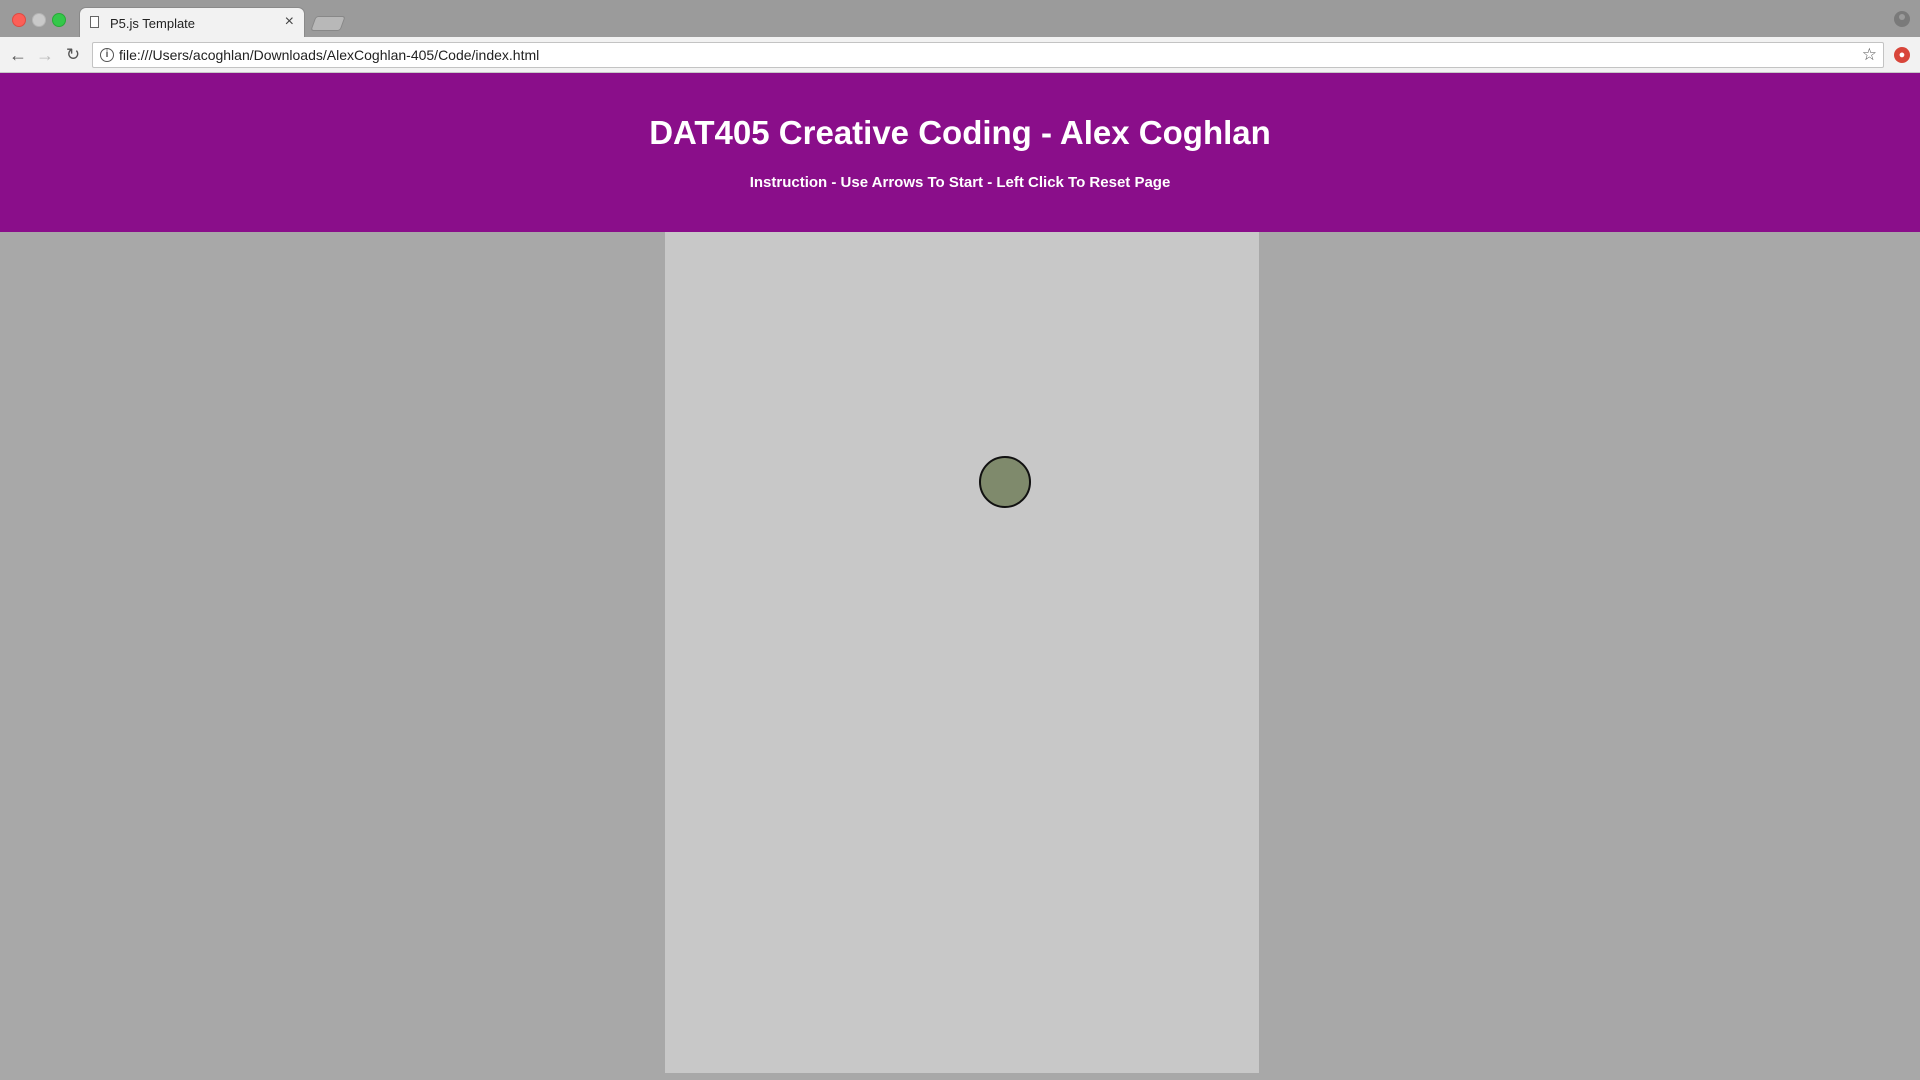 The height and width of the screenshot is (1080, 1920). What do you see at coordinates (328, 23) in the screenshot?
I see `new-tab-button` at bounding box center [328, 23].